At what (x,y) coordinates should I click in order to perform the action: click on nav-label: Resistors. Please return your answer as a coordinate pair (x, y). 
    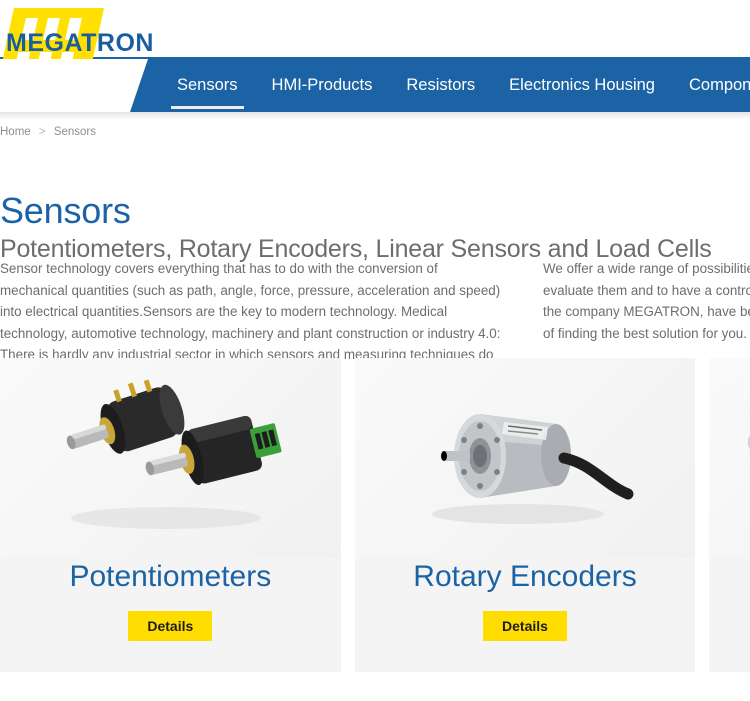
    Looking at the image, I should click on (441, 85).